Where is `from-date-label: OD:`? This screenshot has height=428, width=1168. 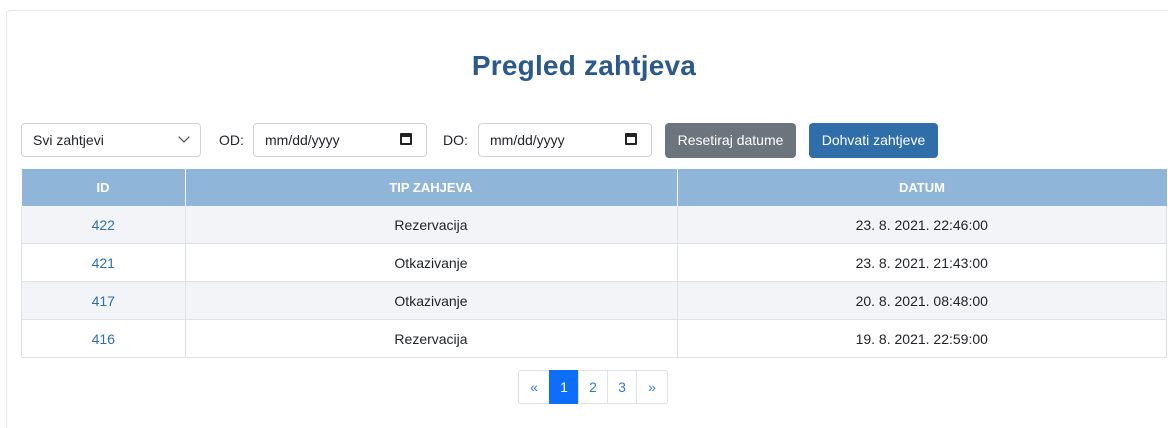 from-date-label: OD: is located at coordinates (231, 140).